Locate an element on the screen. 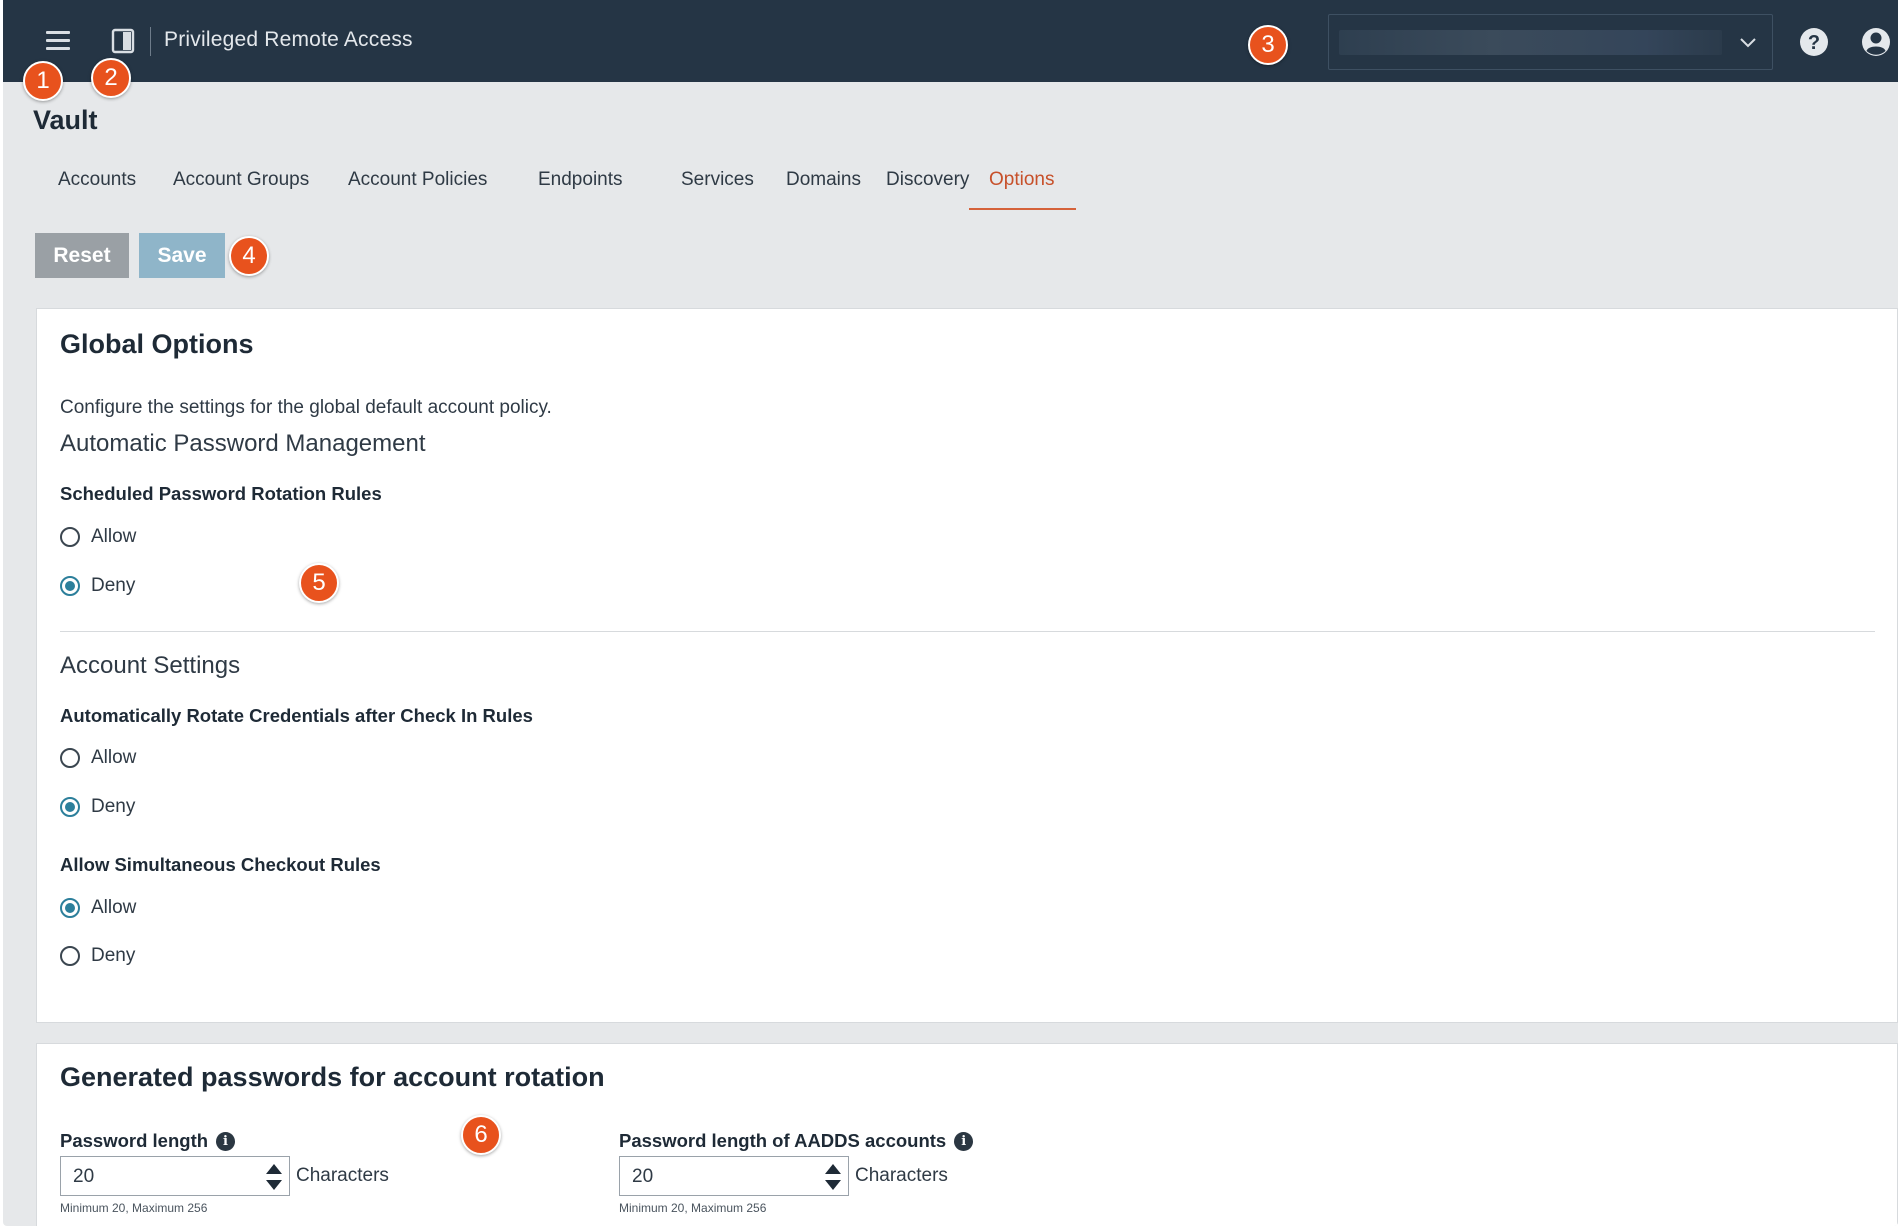  page-title: Vault is located at coordinates (65, 120).